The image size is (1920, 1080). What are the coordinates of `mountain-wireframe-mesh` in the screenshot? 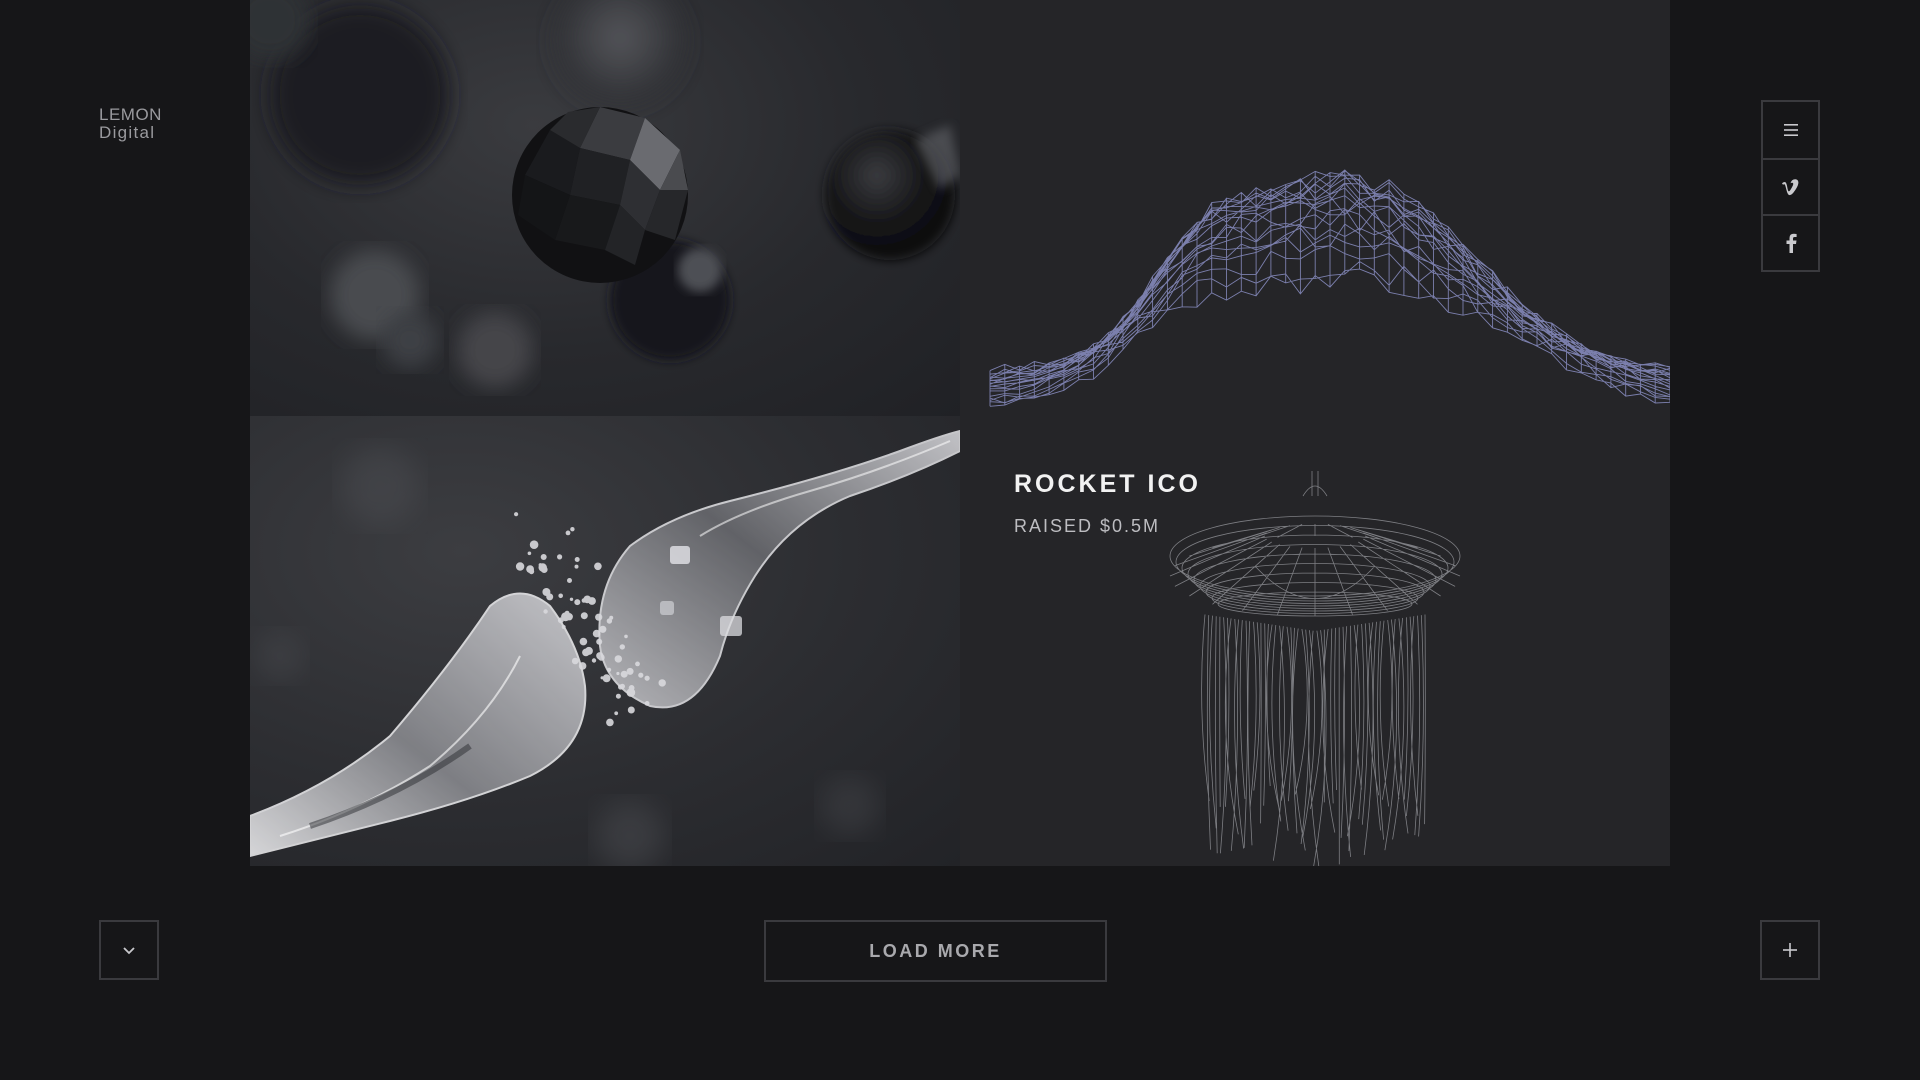 It's located at (1329, 288).